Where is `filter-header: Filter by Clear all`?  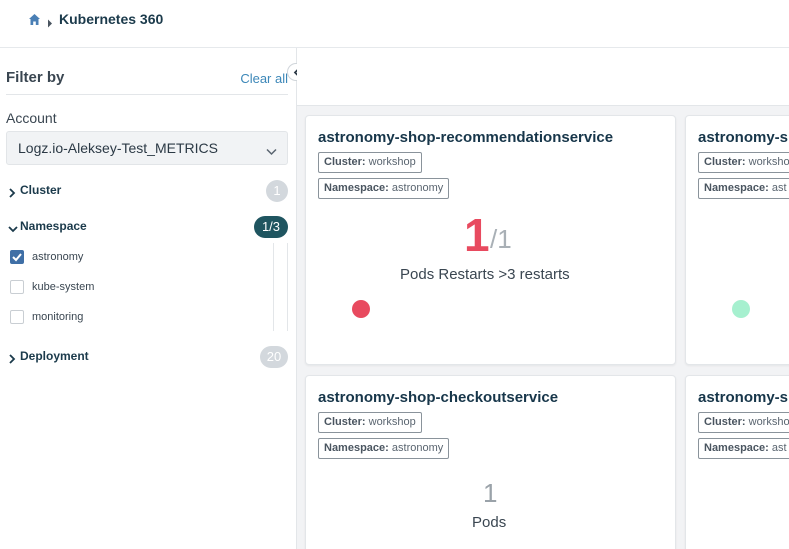
filter-header: Filter by Clear all is located at coordinates (147, 82).